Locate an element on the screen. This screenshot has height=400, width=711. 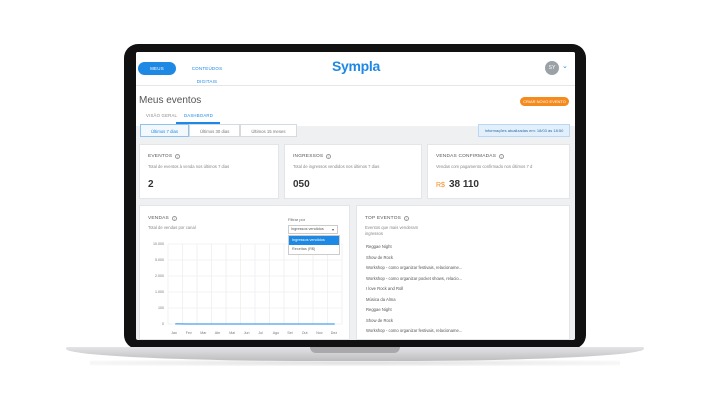
x-tick-label: Mai is located at coordinates (232, 333).